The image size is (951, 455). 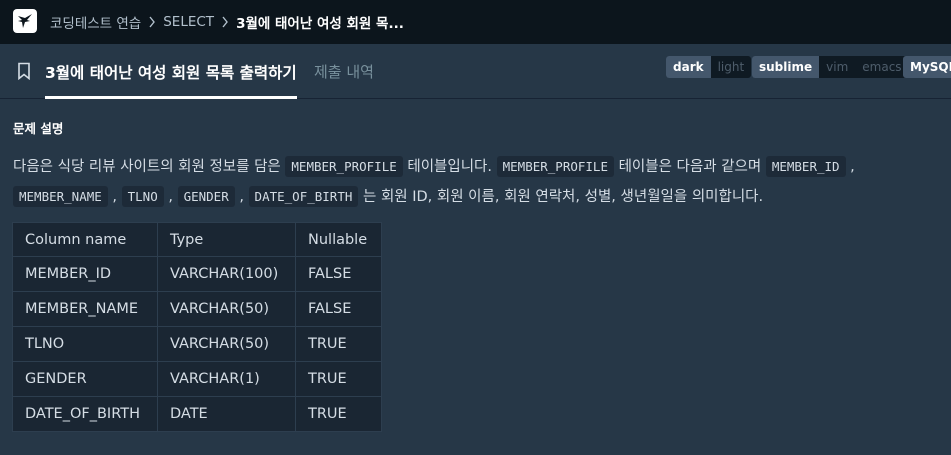 What do you see at coordinates (226, 379) in the screenshot?
I see `table-cell: VARCHAR(1)` at bounding box center [226, 379].